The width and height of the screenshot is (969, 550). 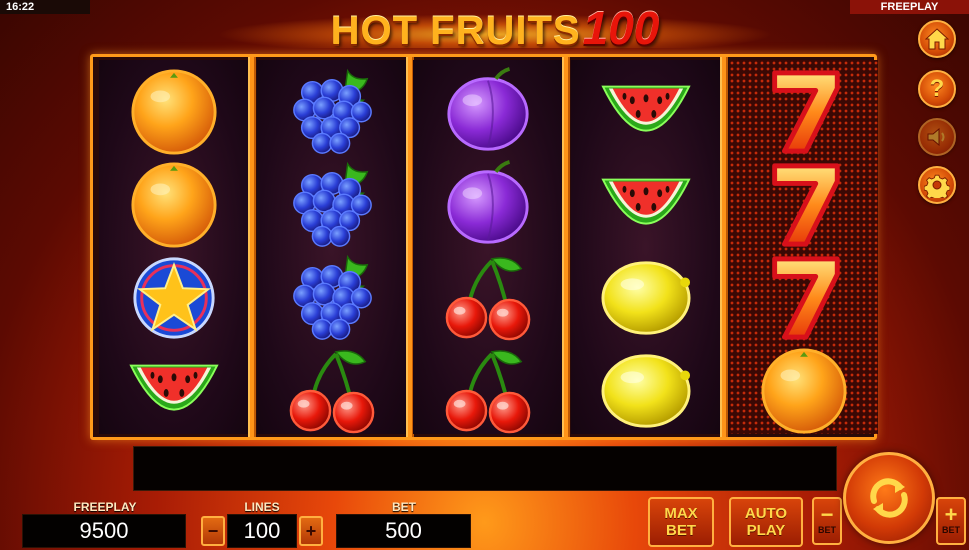 I want to click on bet-increase-button: + BET, so click(x=951, y=521).